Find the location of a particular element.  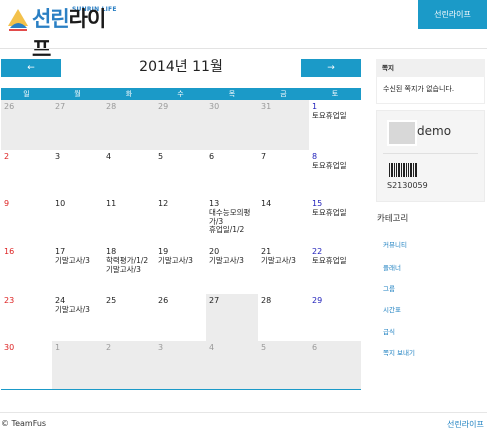

notes-title: 쪽지 is located at coordinates (430, 68).